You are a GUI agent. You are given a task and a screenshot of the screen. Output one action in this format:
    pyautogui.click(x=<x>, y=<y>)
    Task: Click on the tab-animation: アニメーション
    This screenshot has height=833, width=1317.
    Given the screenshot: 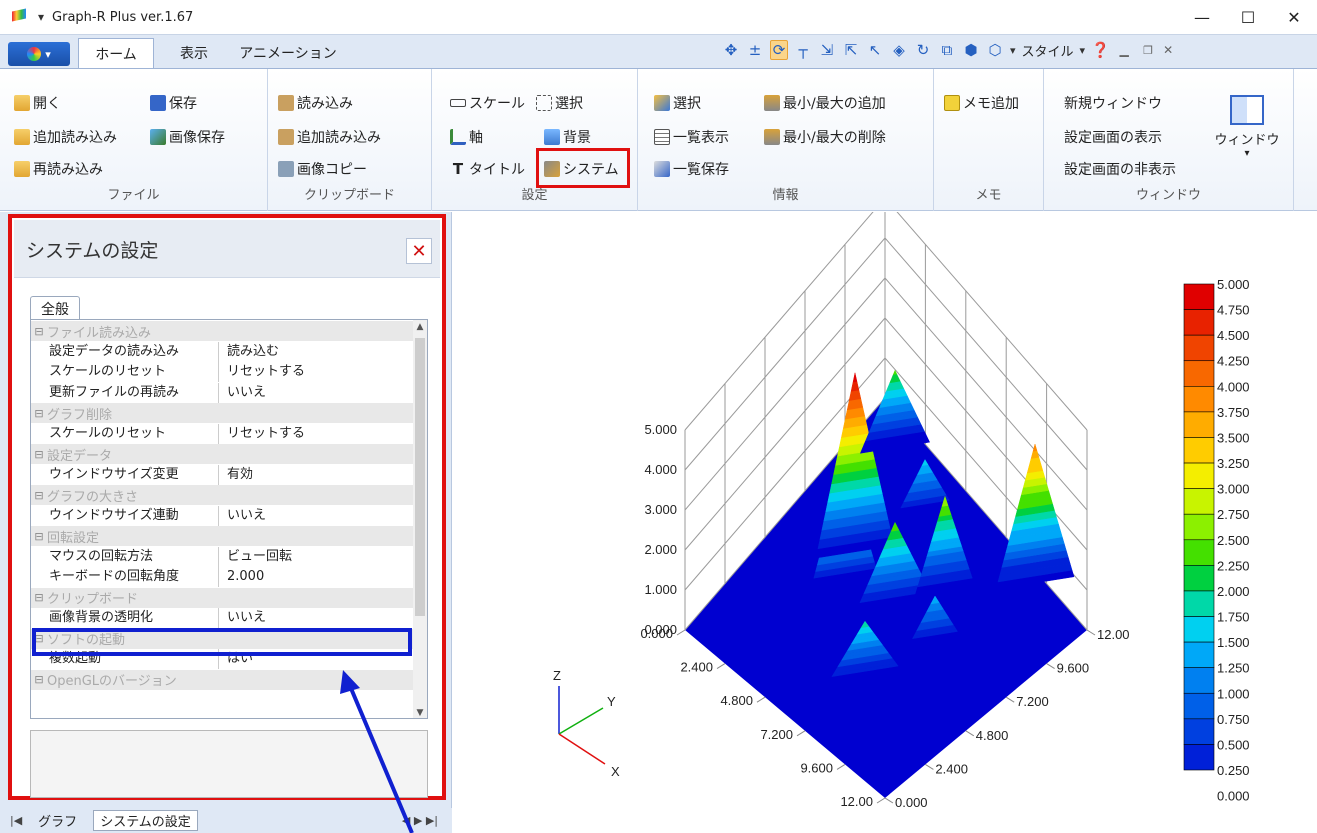 What is the action you would take?
    pyautogui.click(x=288, y=53)
    